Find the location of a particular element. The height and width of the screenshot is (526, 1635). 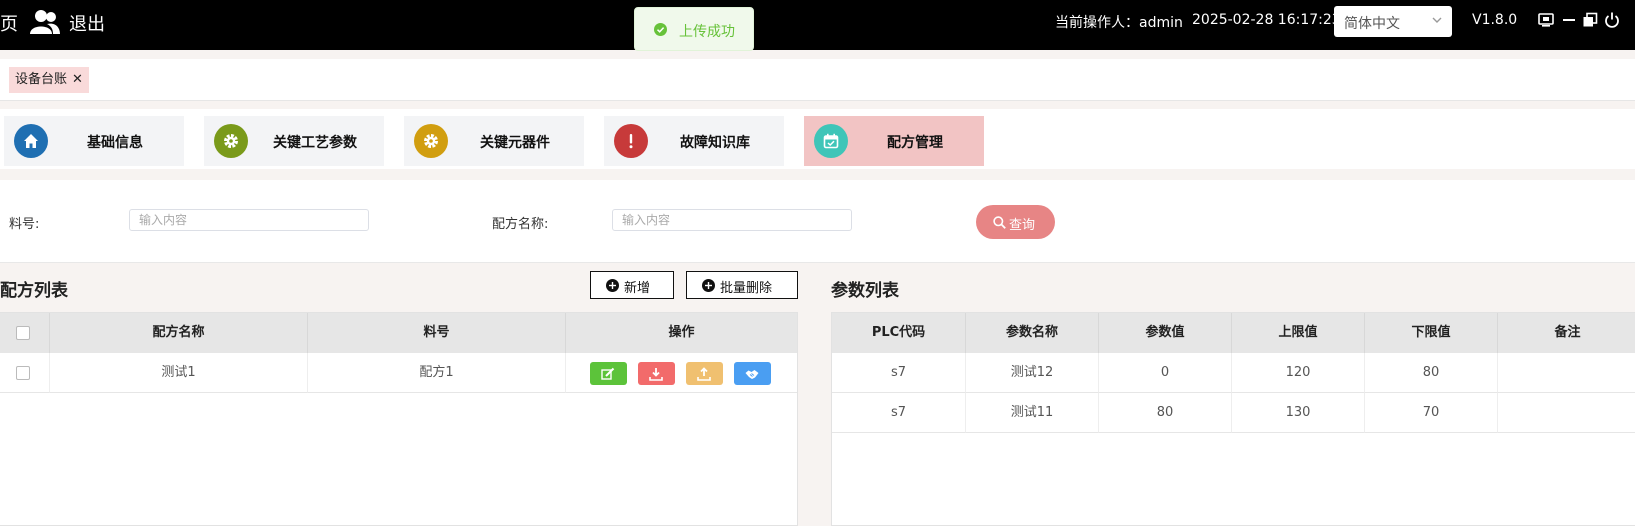

lower-limit-cell: 70 is located at coordinates (1431, 413).